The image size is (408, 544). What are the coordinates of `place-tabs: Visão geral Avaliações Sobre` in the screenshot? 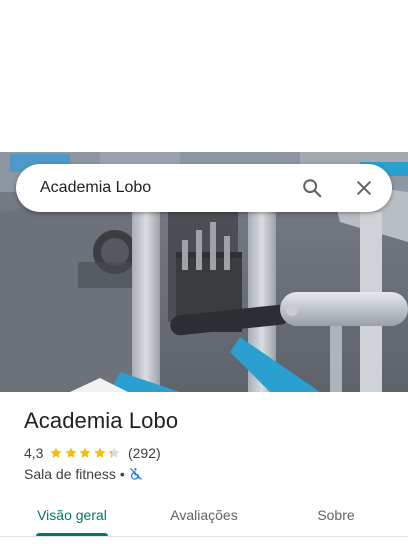 It's located at (204, 515).